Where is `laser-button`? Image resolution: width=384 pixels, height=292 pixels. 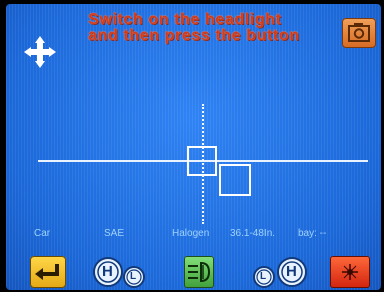 laser-button is located at coordinates (350, 272).